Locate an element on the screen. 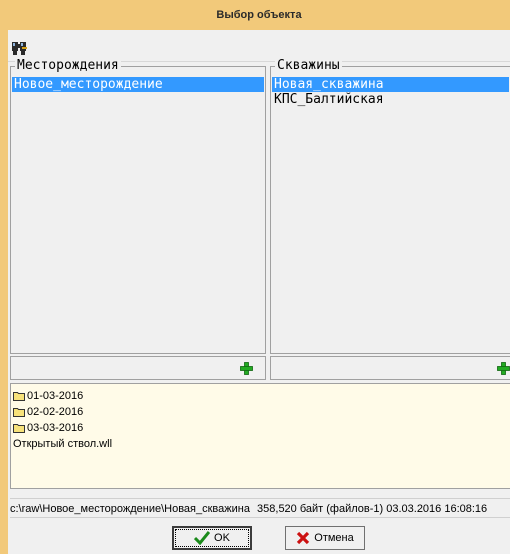 Image resolution: width=510 pixels, height=554 pixels. well-item: Новая_скважина is located at coordinates (390, 84).